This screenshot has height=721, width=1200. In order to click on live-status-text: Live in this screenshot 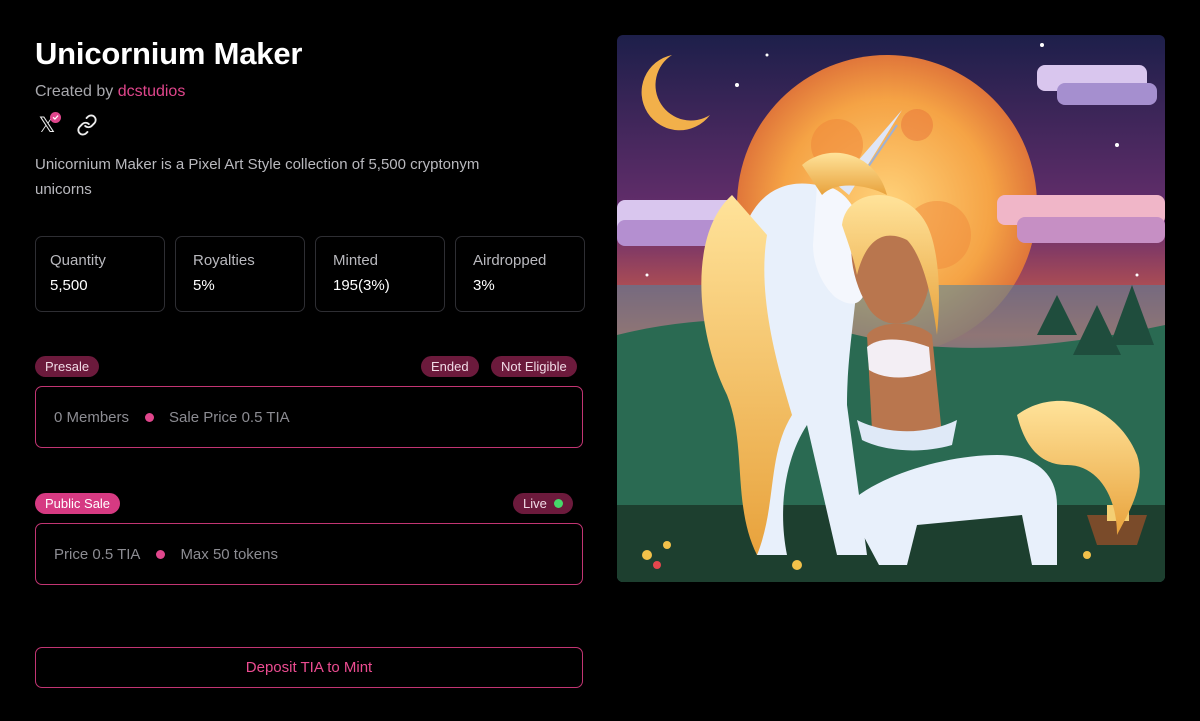, I will do `click(535, 503)`.